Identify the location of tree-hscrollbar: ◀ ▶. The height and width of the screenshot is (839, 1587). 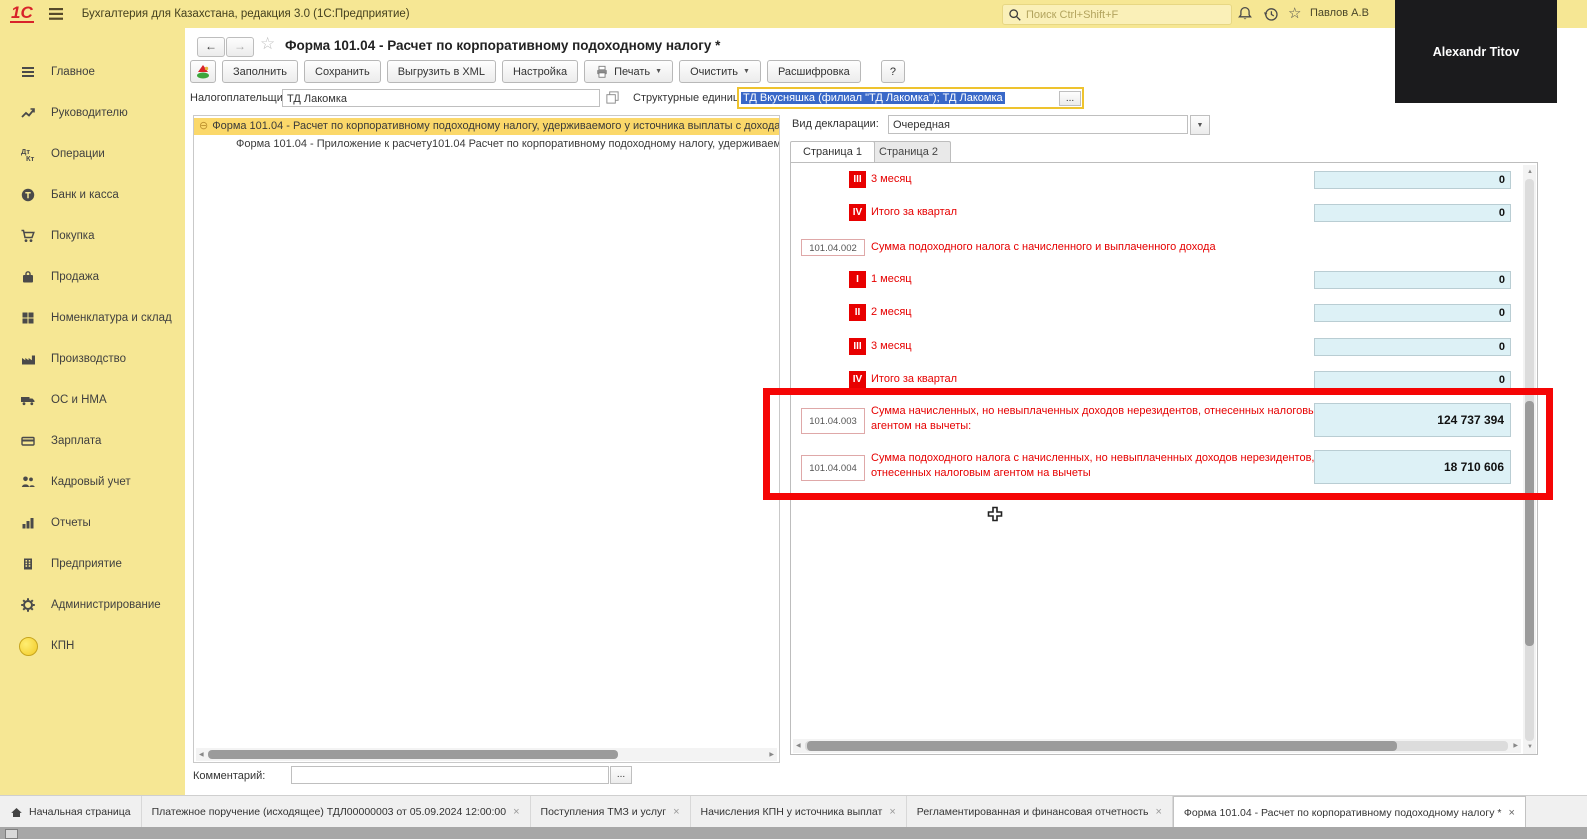
(486, 754).